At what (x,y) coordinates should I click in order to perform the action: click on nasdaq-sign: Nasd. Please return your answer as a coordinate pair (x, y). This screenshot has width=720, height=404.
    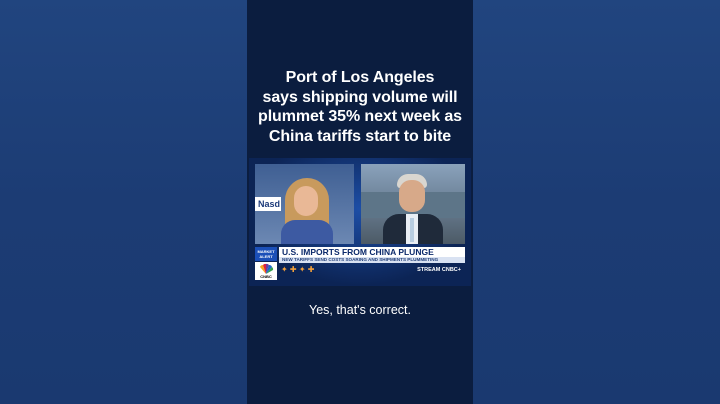
    Looking at the image, I should click on (268, 204).